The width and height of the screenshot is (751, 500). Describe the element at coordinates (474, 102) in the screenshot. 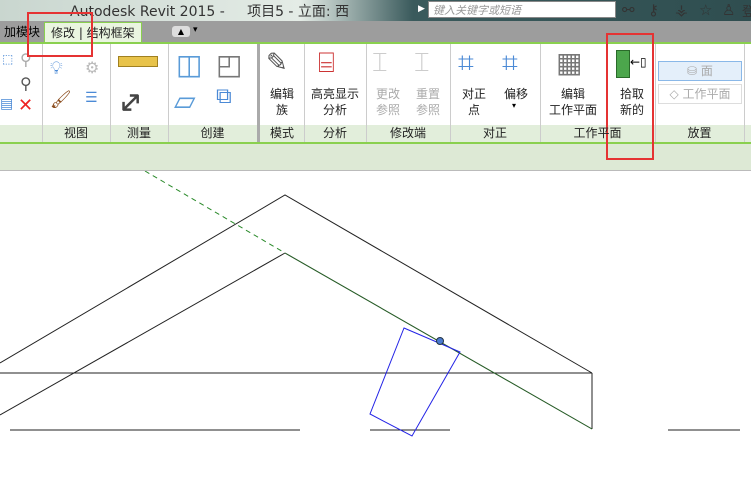

I see `justification-point-button: 对正 点` at that location.